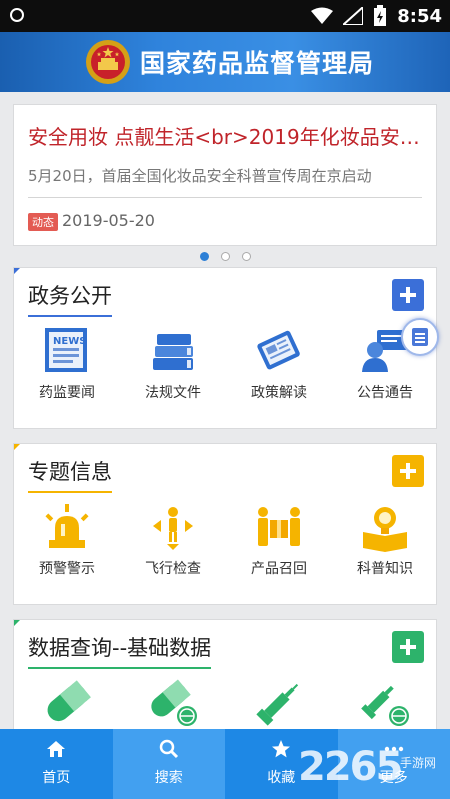  What do you see at coordinates (173, 569) in the screenshot?
I see `menu-item-label: 飞行检查` at bounding box center [173, 569].